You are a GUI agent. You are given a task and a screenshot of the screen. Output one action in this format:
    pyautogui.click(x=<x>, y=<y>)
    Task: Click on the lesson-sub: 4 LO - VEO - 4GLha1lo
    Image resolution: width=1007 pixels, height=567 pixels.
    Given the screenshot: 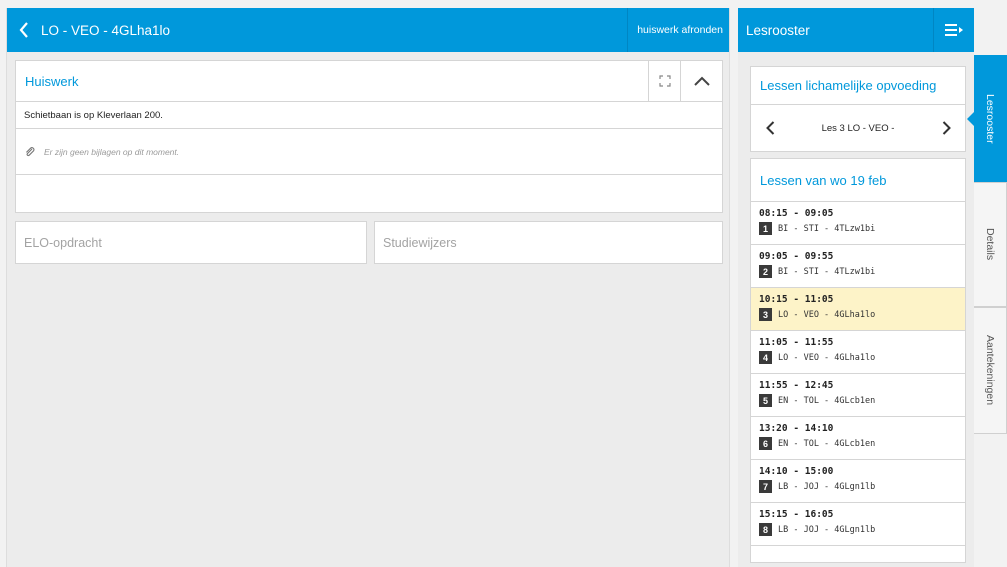 What is the action you would take?
    pyautogui.click(x=862, y=357)
    